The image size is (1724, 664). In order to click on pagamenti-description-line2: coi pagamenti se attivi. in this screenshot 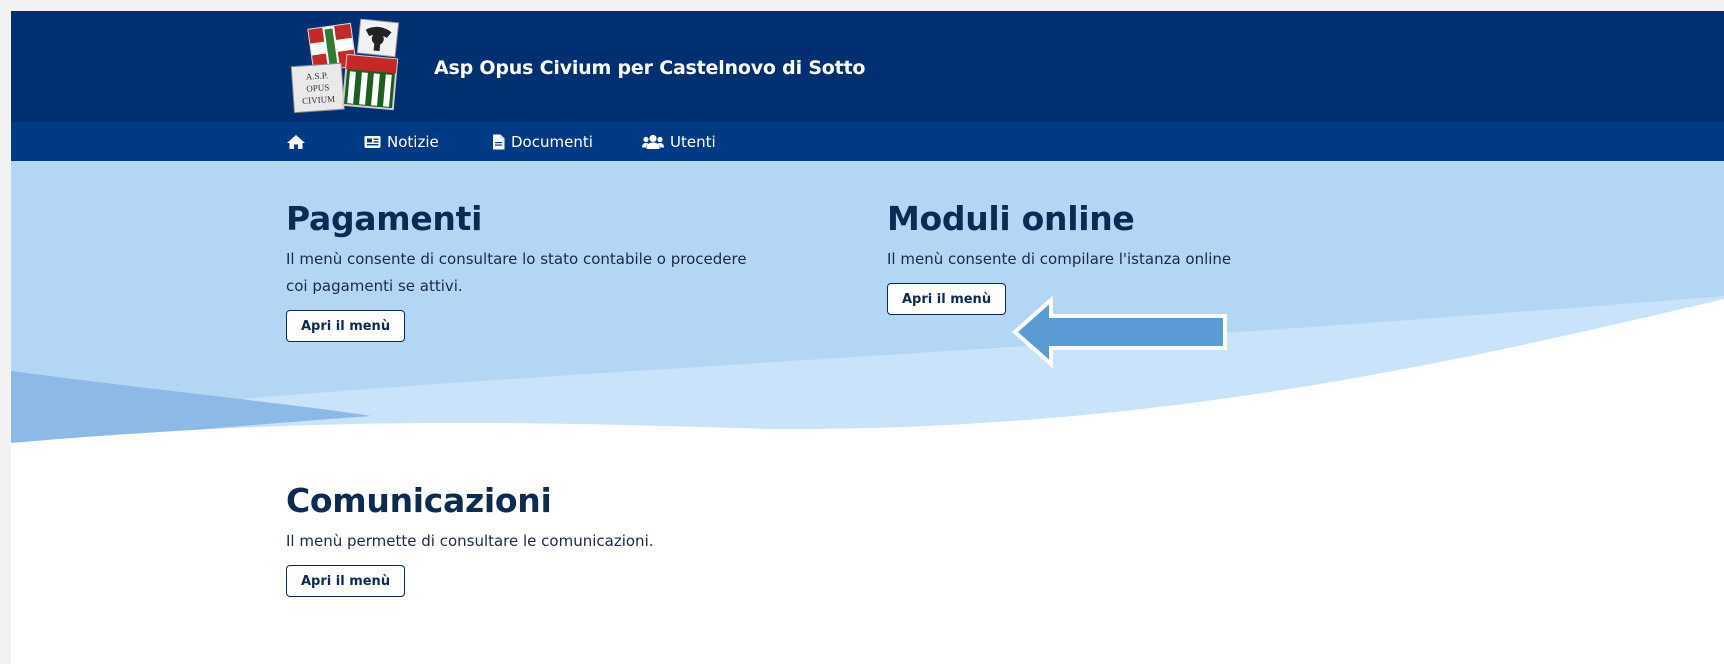, I will do `click(374, 286)`.